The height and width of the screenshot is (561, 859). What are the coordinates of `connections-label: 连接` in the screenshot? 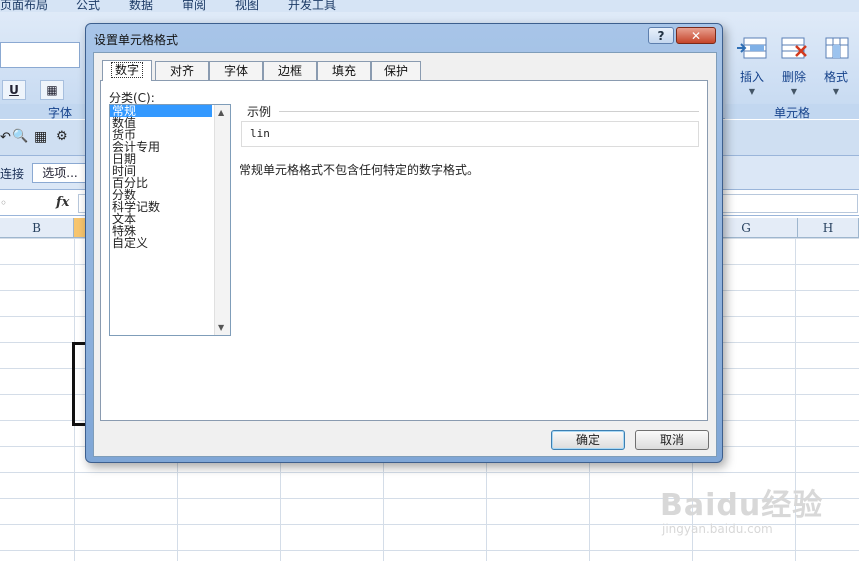 It's located at (12, 174).